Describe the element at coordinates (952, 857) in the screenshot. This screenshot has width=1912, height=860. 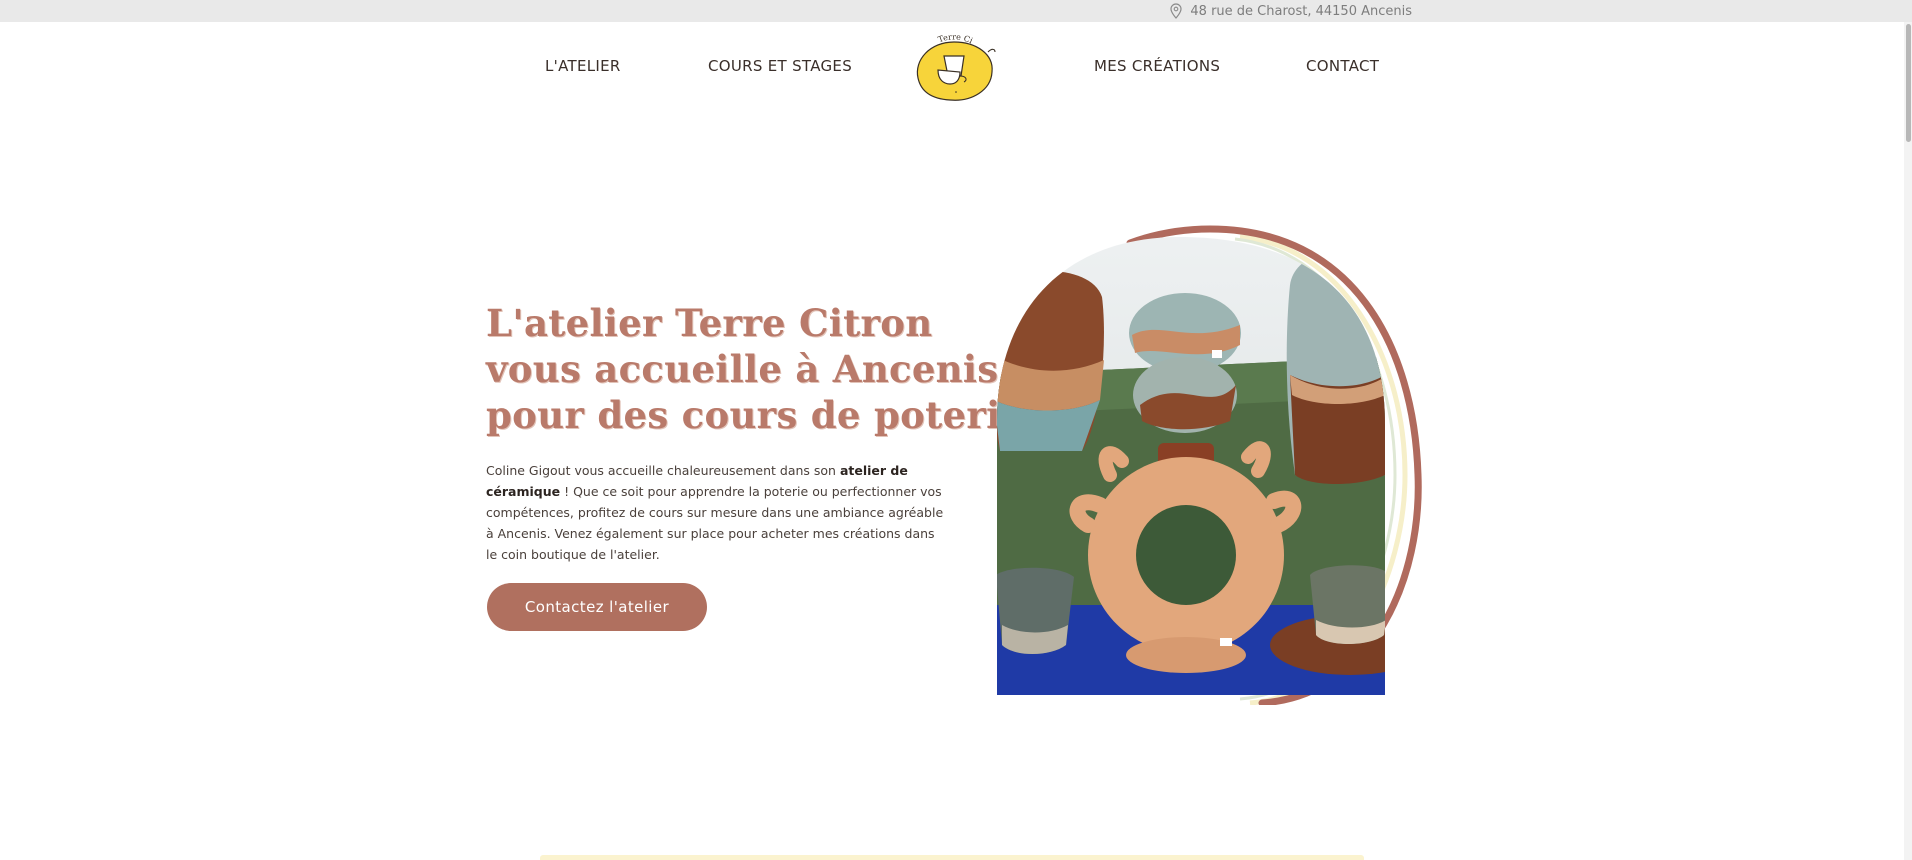
I see `next-section-strip` at that location.